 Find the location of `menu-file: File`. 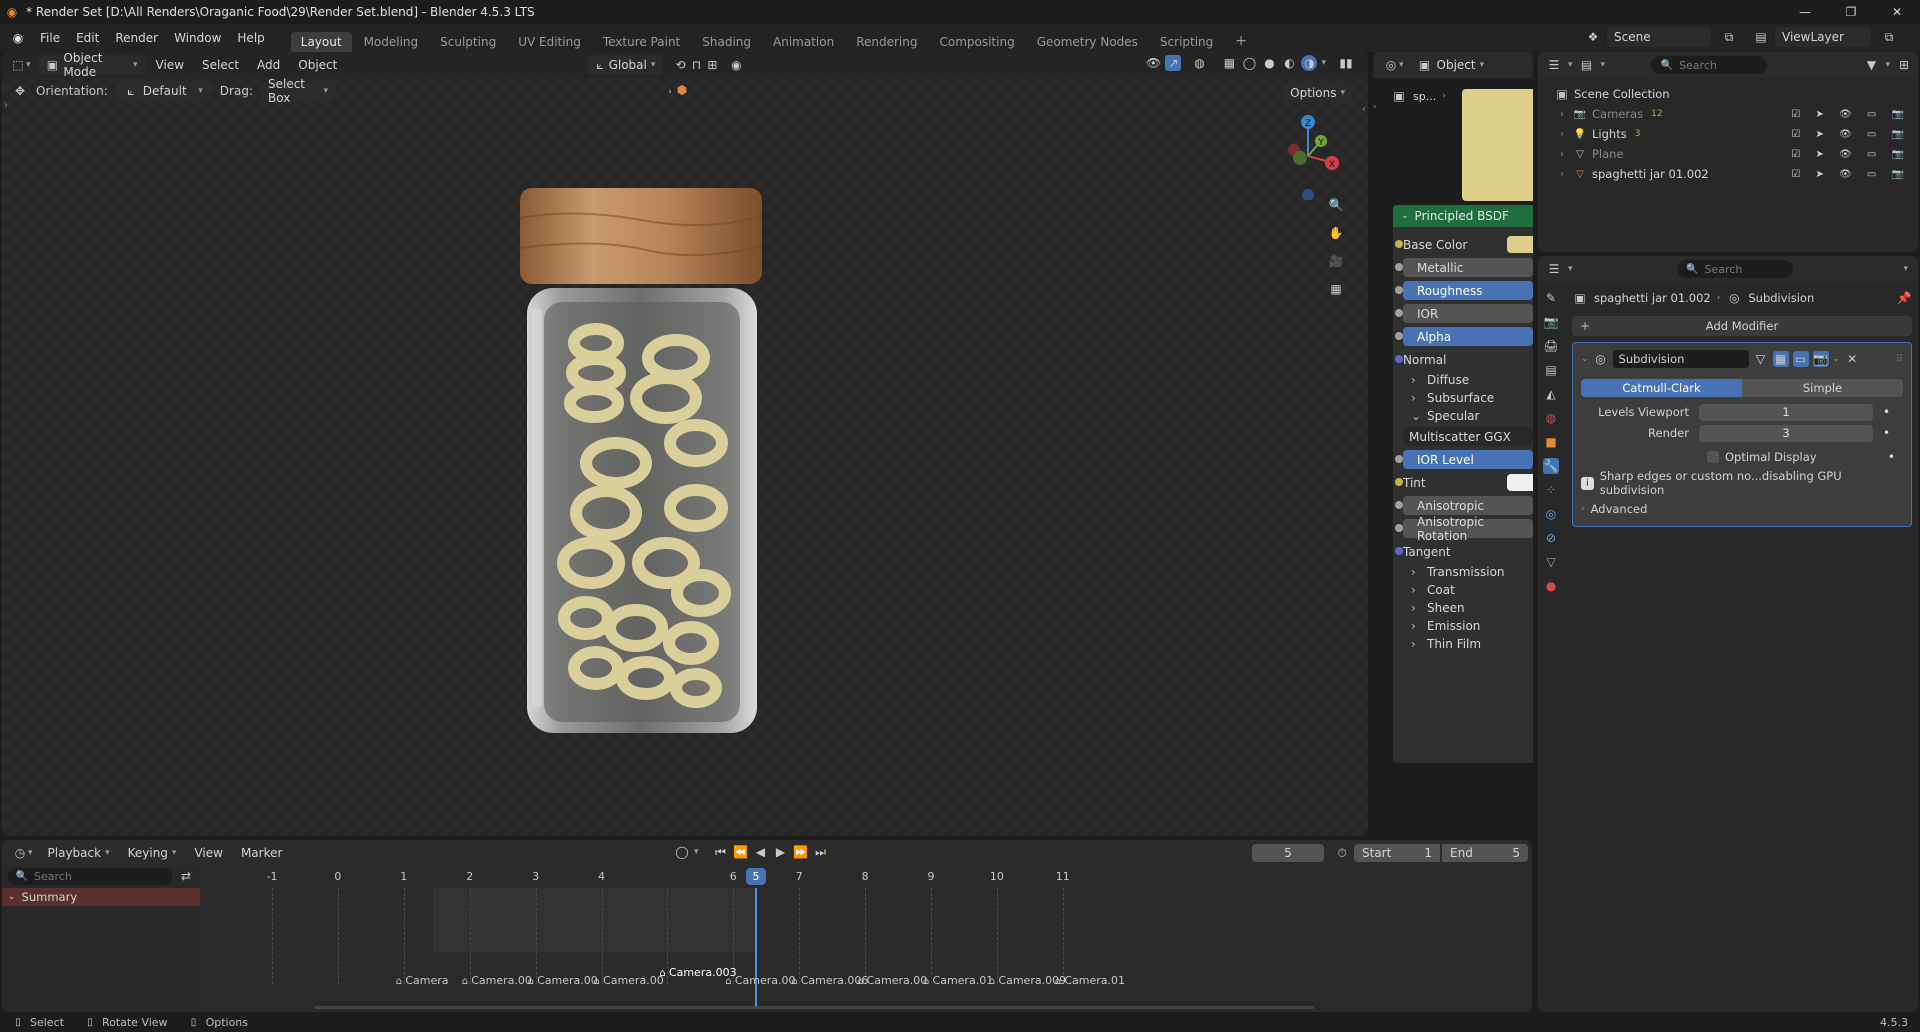

menu-file: File is located at coordinates (50, 38).